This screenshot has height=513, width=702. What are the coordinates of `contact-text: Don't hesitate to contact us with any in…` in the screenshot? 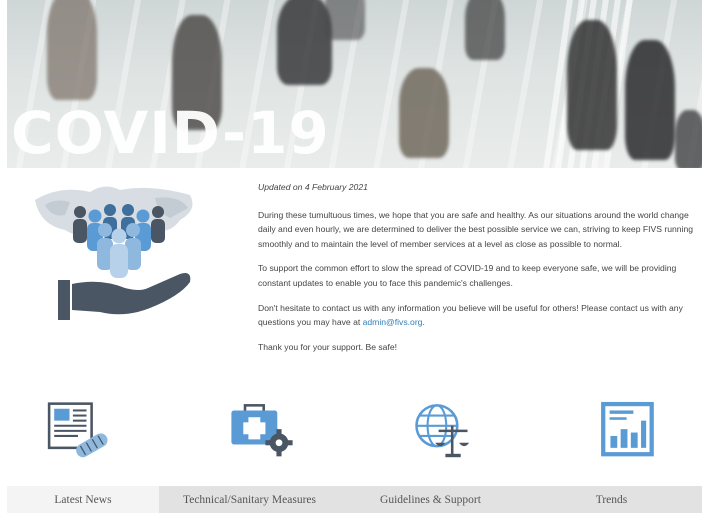 It's located at (470, 315).